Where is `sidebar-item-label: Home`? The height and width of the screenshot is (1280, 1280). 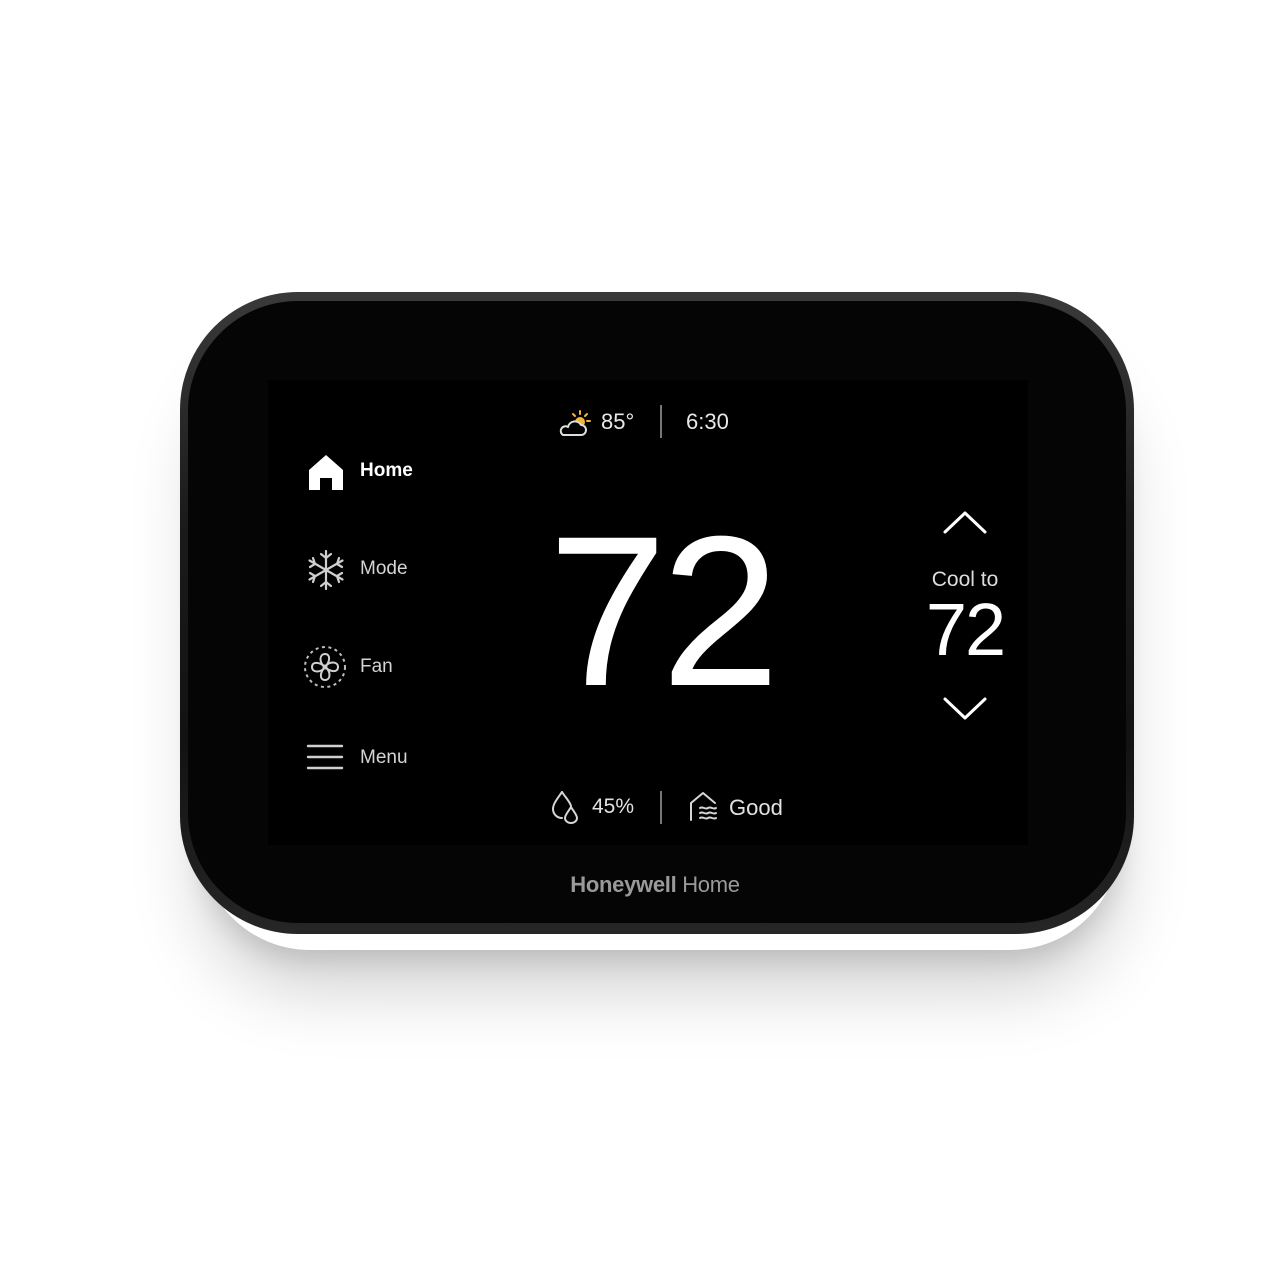
sidebar-item-label: Home is located at coordinates (386, 470).